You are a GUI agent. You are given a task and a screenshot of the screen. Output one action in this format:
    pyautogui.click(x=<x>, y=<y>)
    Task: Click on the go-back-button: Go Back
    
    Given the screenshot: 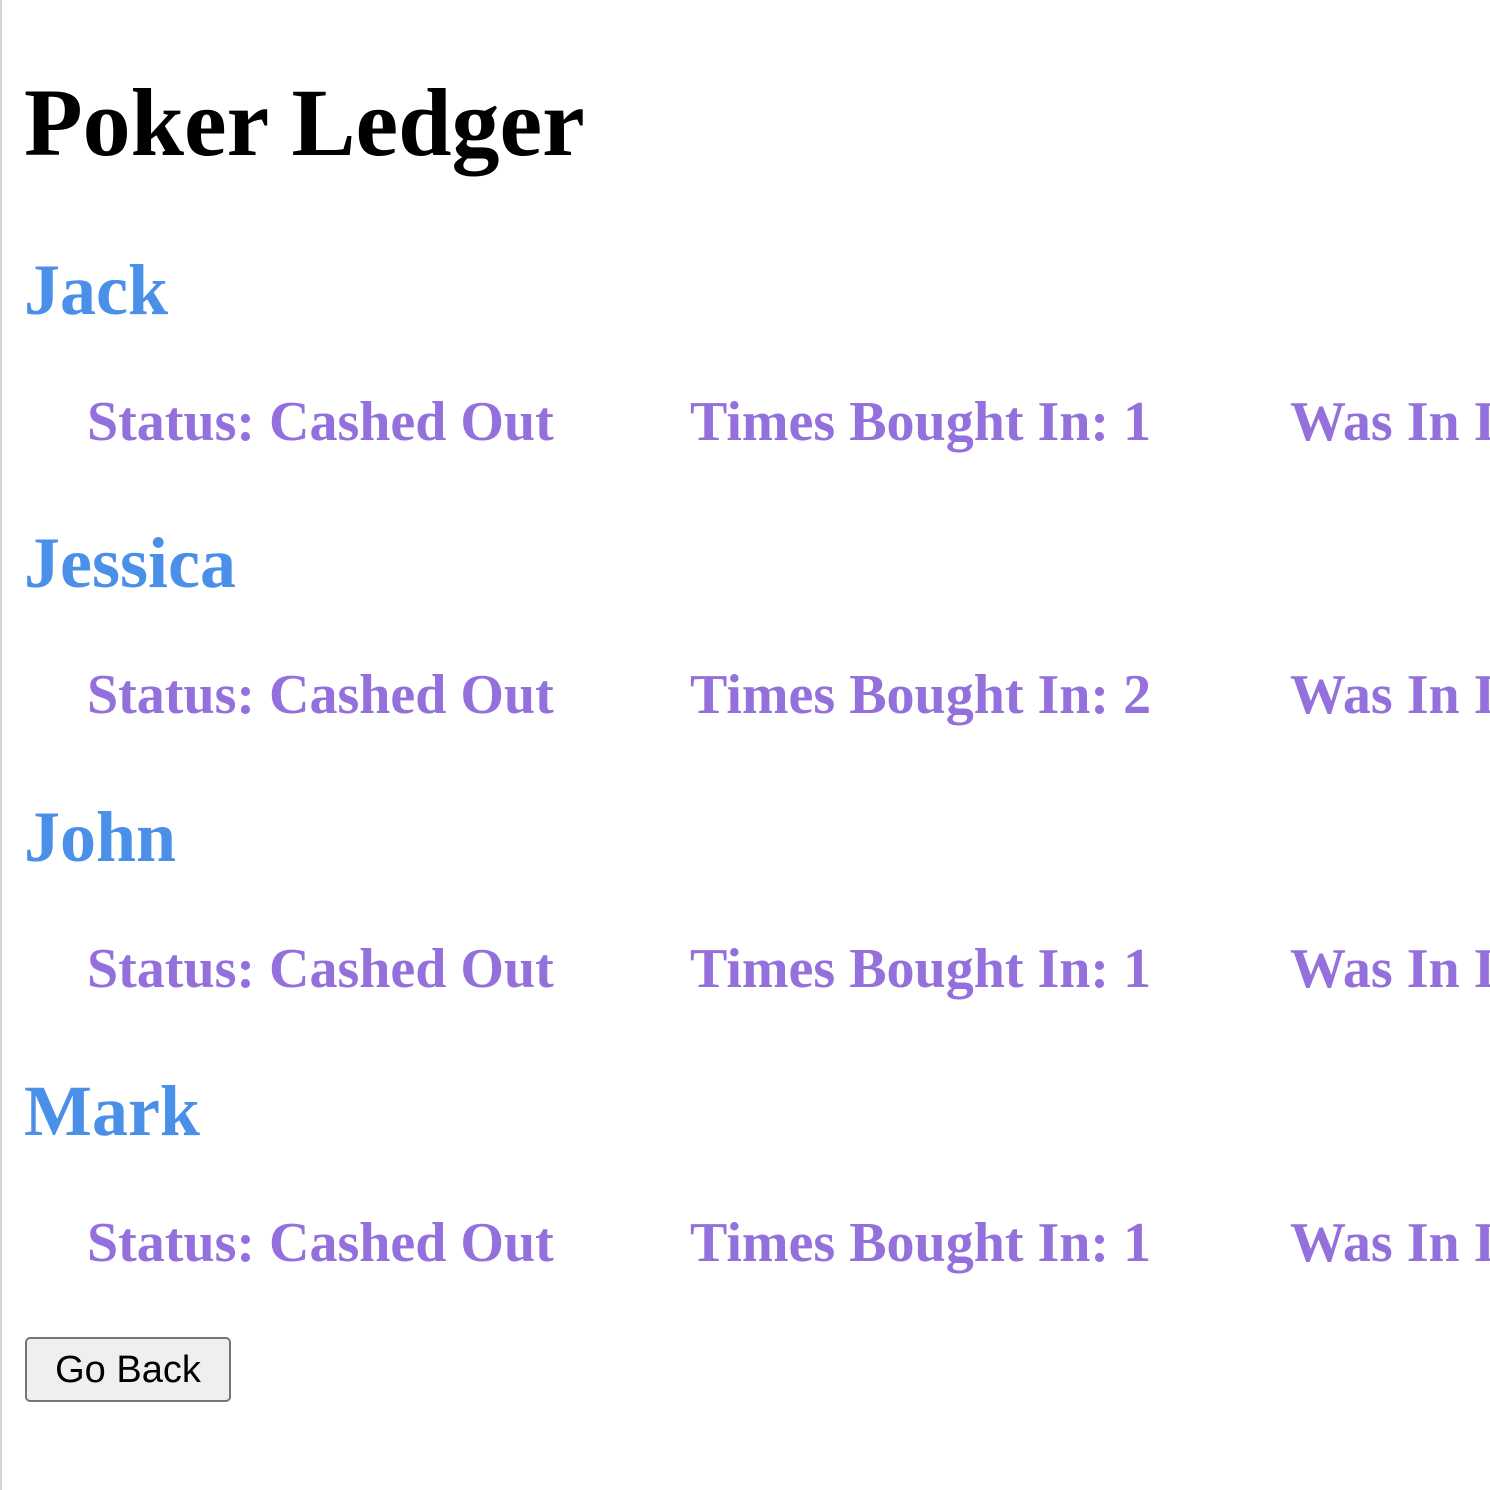 What is the action you would take?
    pyautogui.click(x=128, y=1369)
    